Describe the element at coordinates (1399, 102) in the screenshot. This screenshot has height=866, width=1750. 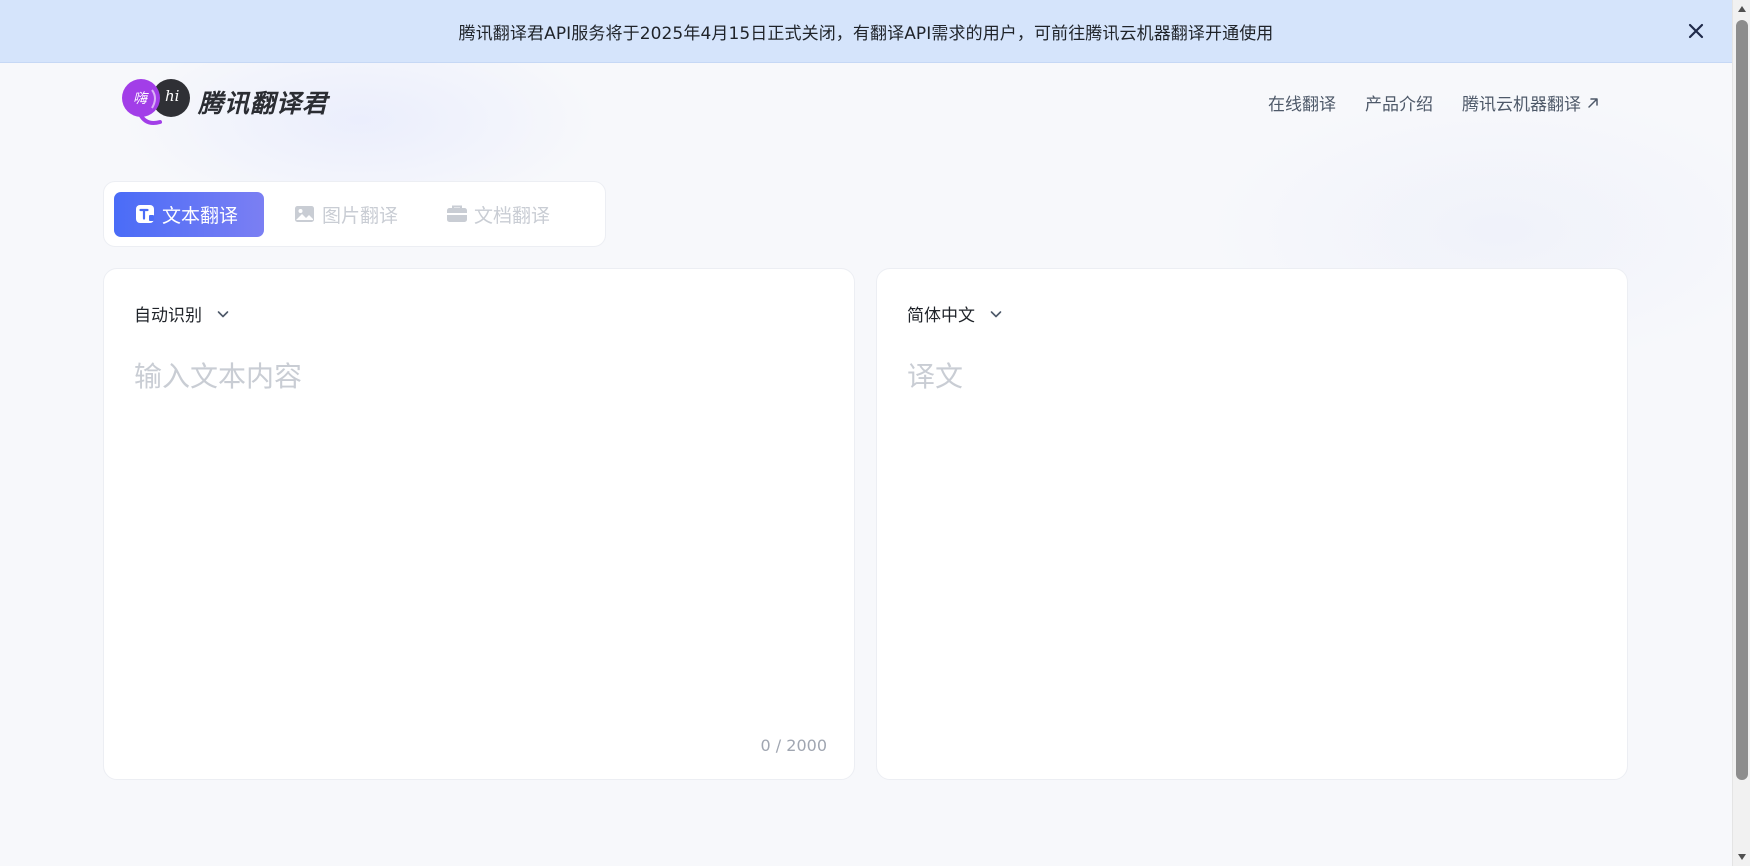
I see `nav-product-intro: 产品介绍` at that location.